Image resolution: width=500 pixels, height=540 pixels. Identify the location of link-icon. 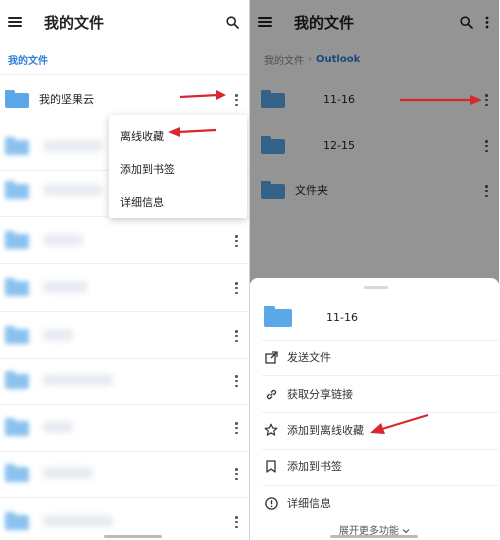
(271, 394).